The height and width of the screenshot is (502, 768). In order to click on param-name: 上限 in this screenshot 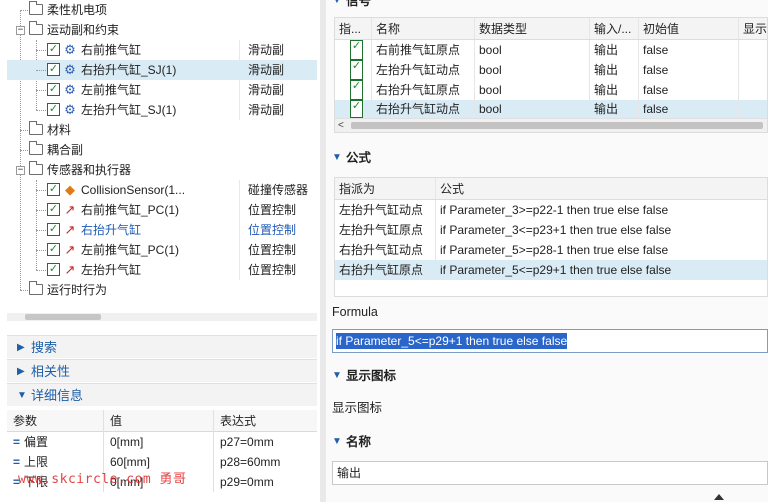, I will do `click(36, 462)`.